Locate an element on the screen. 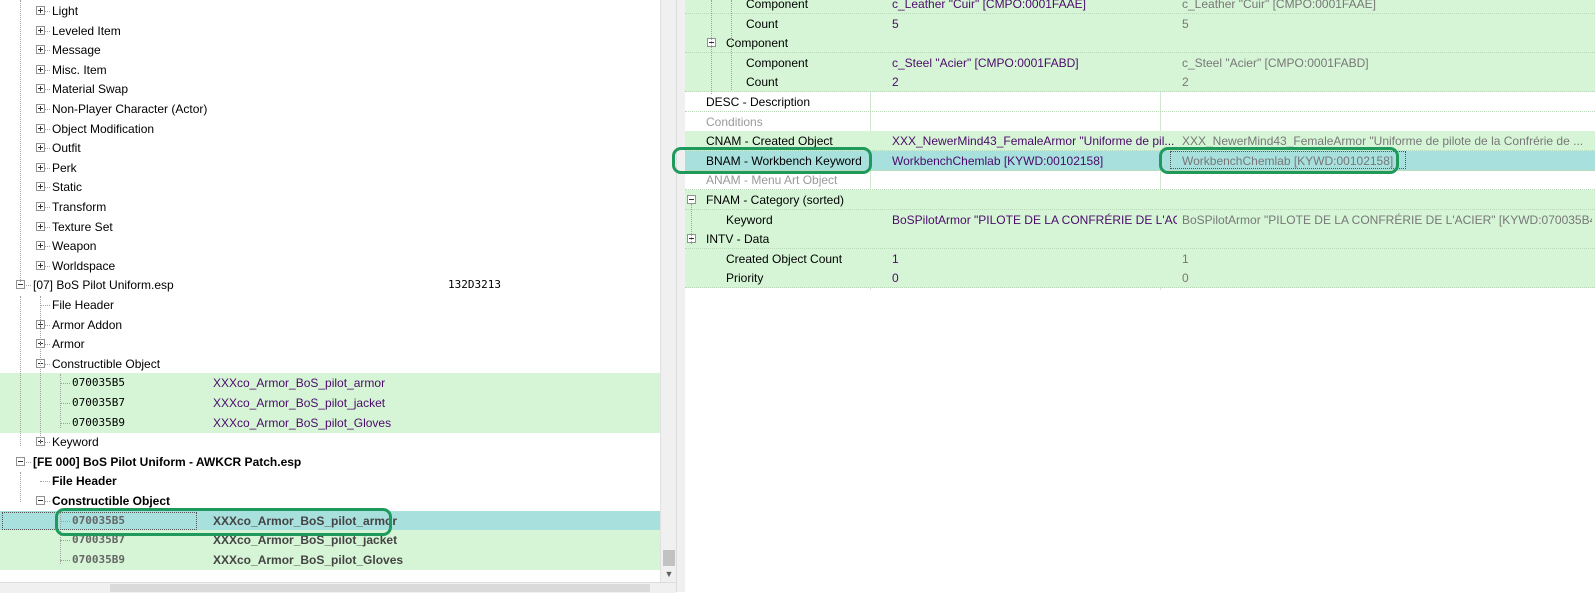  tree-group-row: Perk is located at coordinates (330, 168).